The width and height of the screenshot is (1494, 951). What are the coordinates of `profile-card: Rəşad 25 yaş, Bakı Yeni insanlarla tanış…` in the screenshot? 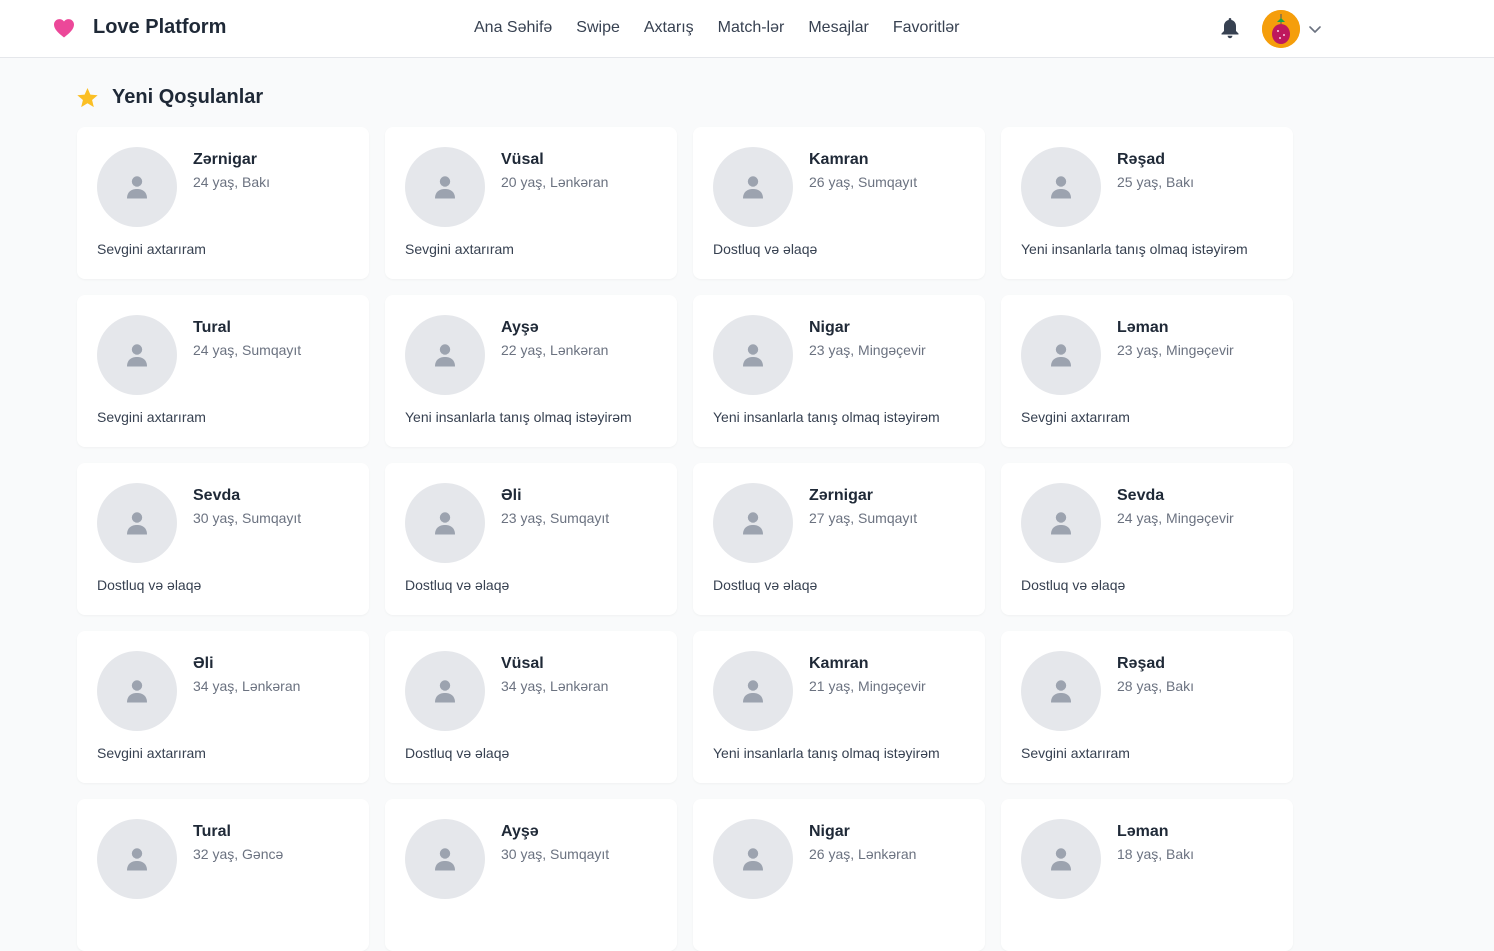 It's located at (1147, 203).